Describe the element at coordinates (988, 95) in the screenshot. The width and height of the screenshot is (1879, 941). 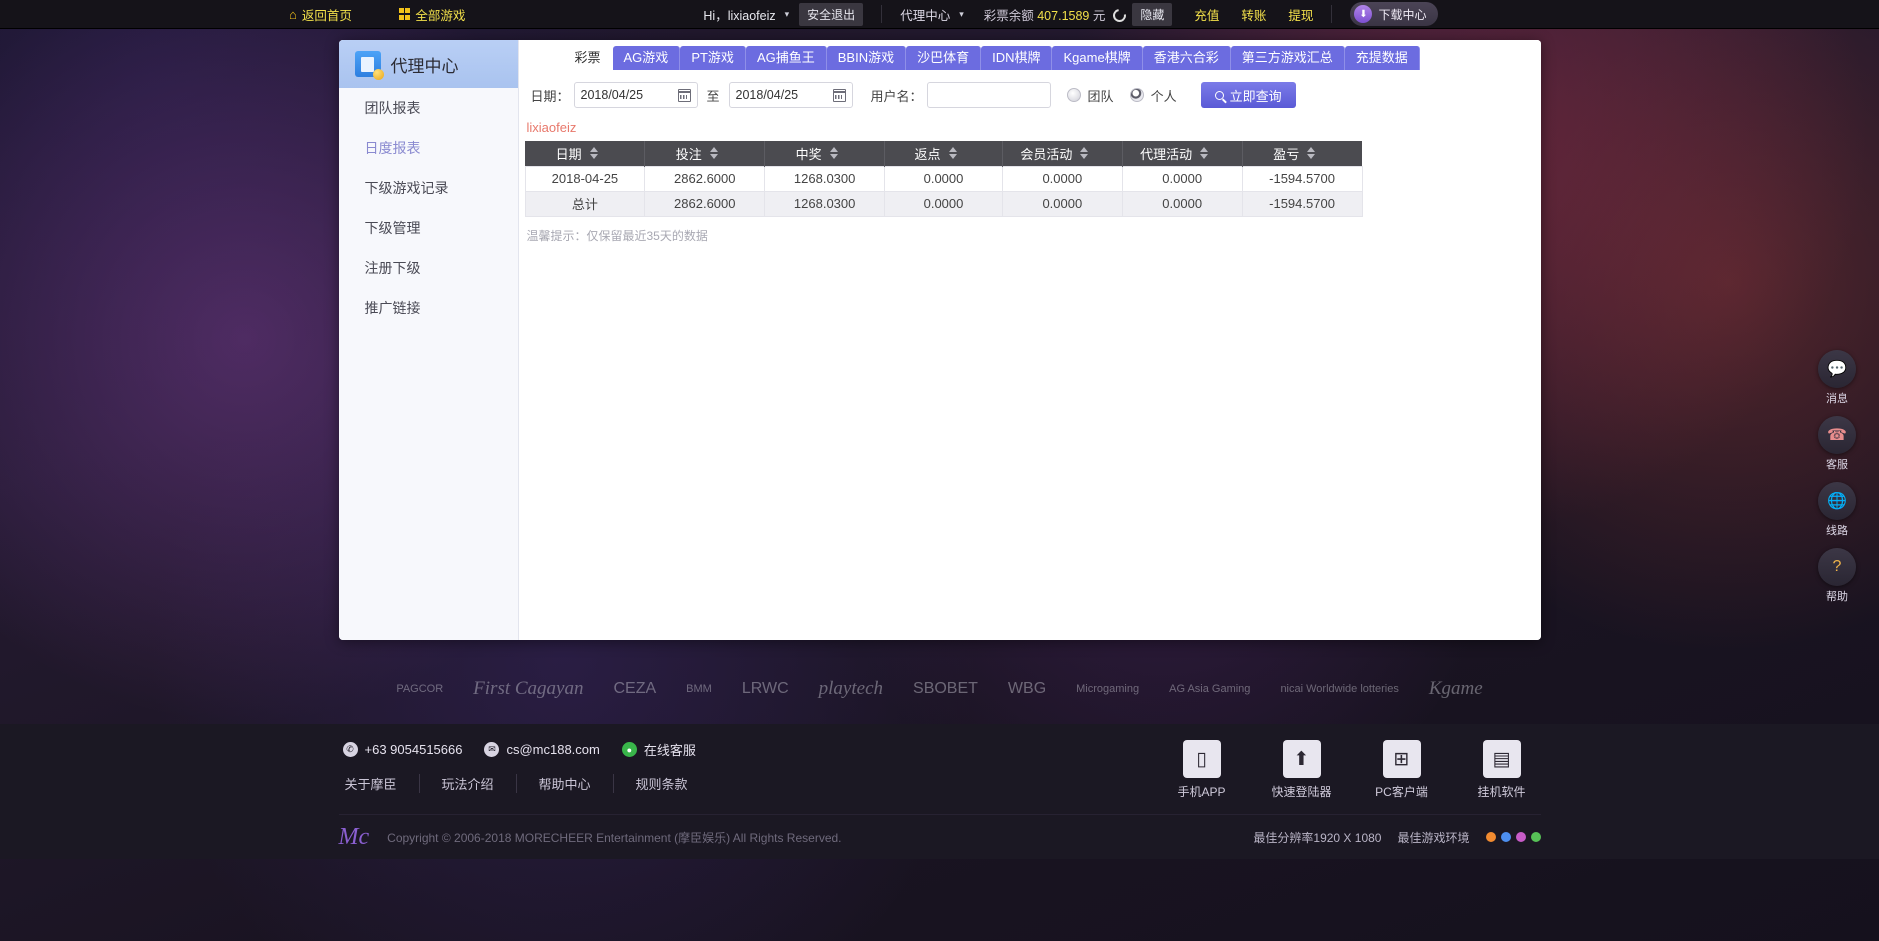
I see `username-input` at that location.